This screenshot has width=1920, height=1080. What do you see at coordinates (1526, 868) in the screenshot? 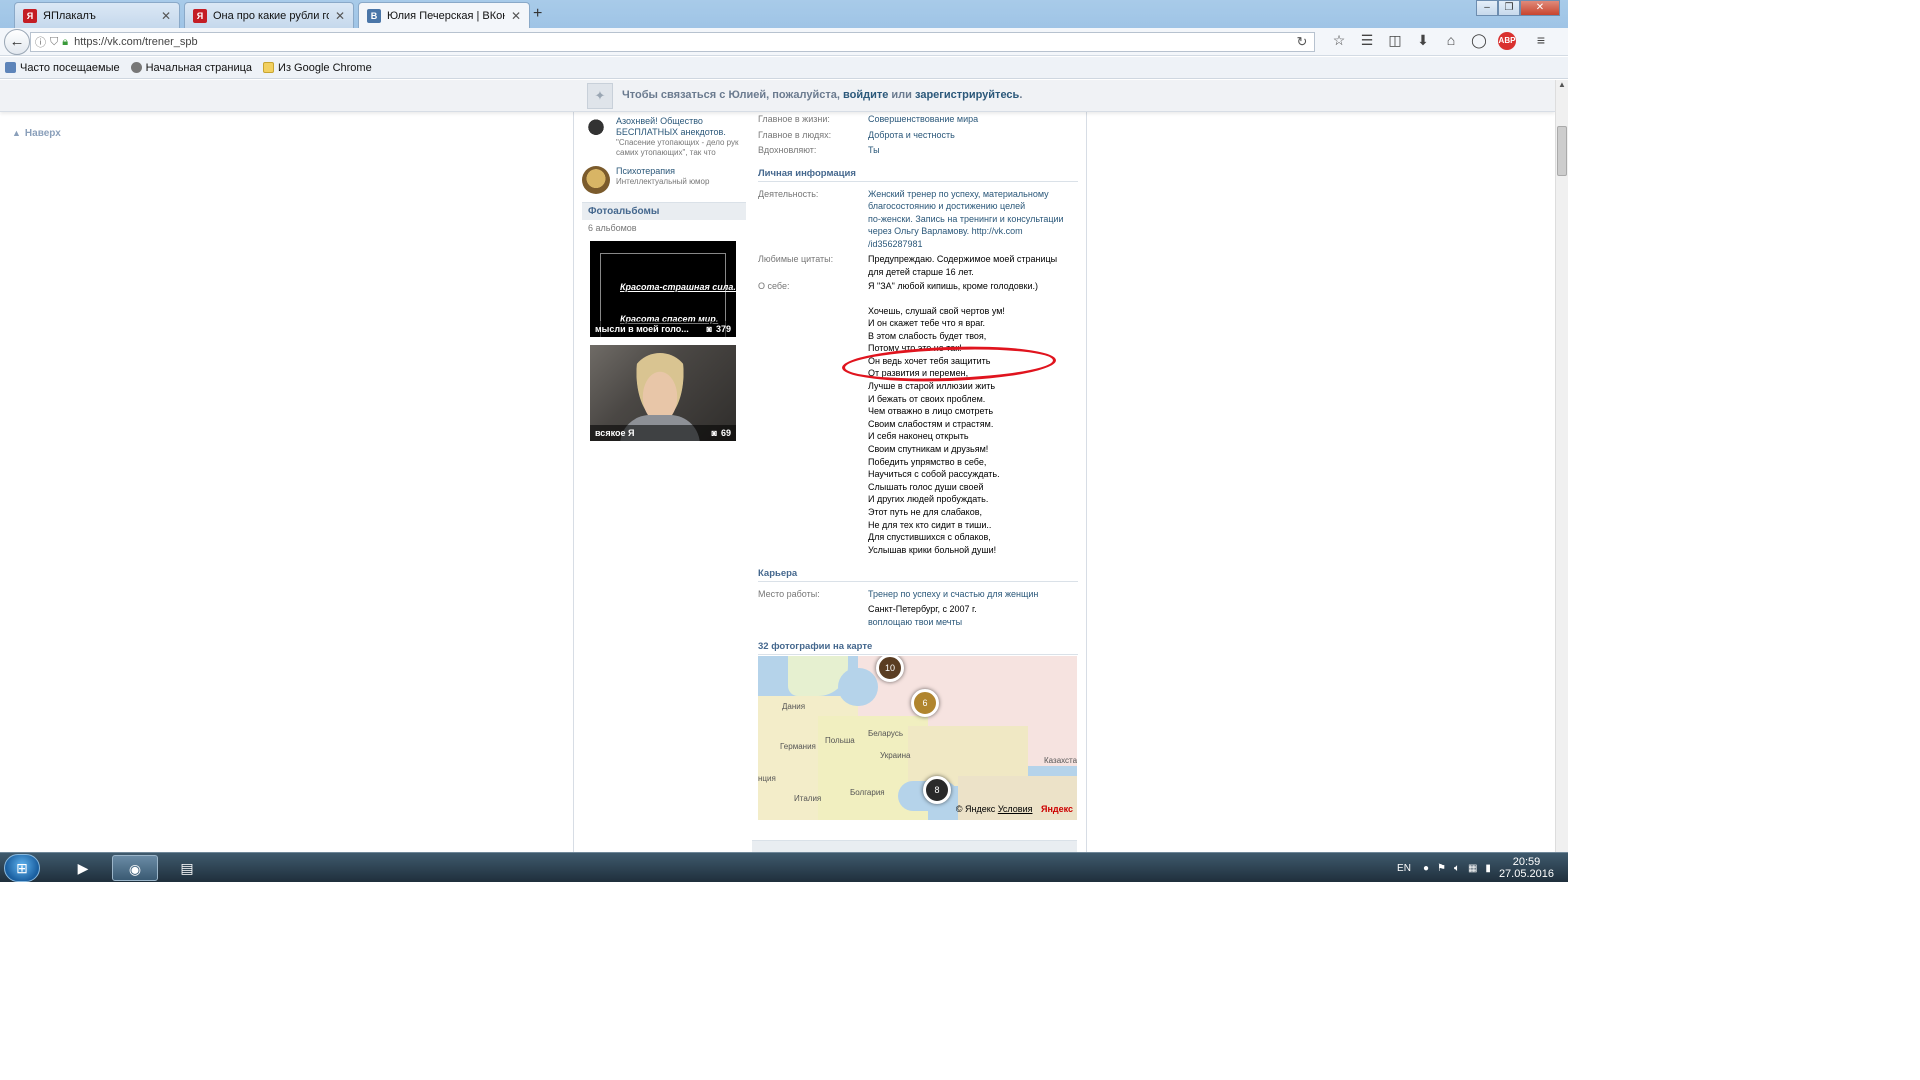
I see `clock: 20:59 27.05.2016` at bounding box center [1526, 868].